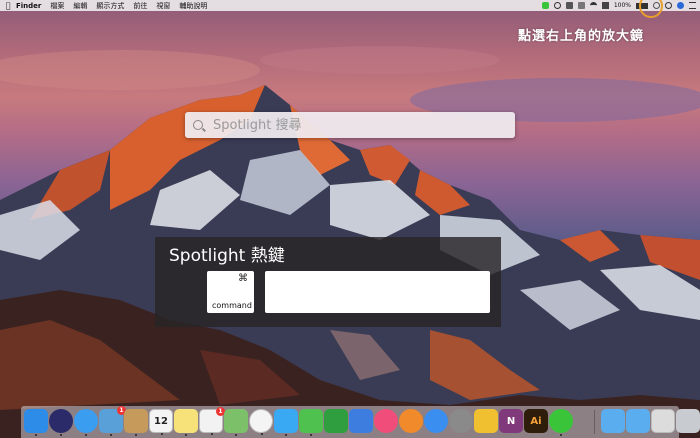  I want to click on dock-itunes-icon, so click(386, 421).